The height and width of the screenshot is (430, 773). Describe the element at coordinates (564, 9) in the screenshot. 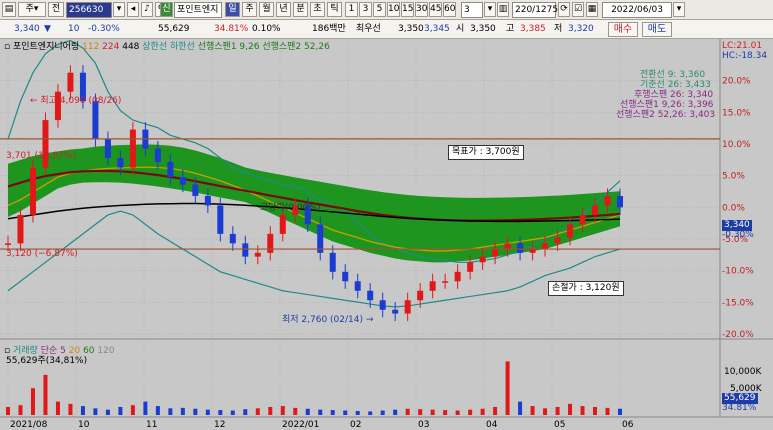

I see `refresh-icon: ⟳` at that location.